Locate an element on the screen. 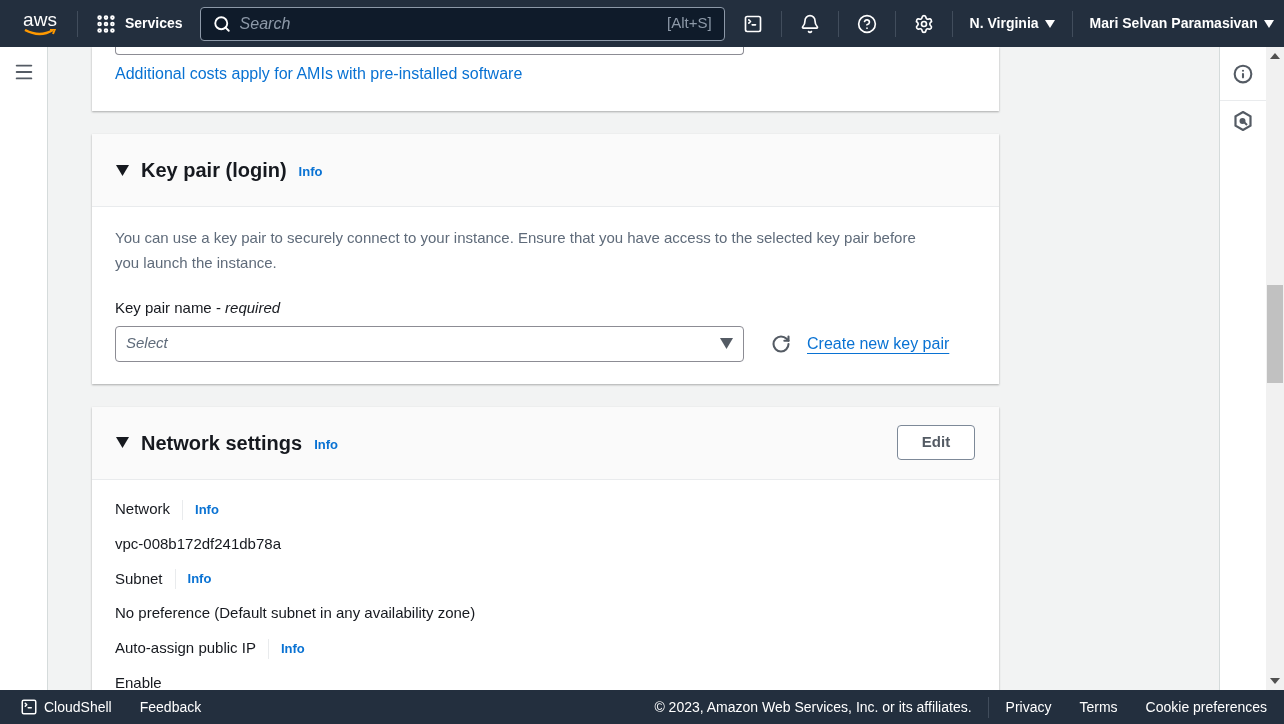  region-menu: N. Virginia is located at coordinates (1012, 23).